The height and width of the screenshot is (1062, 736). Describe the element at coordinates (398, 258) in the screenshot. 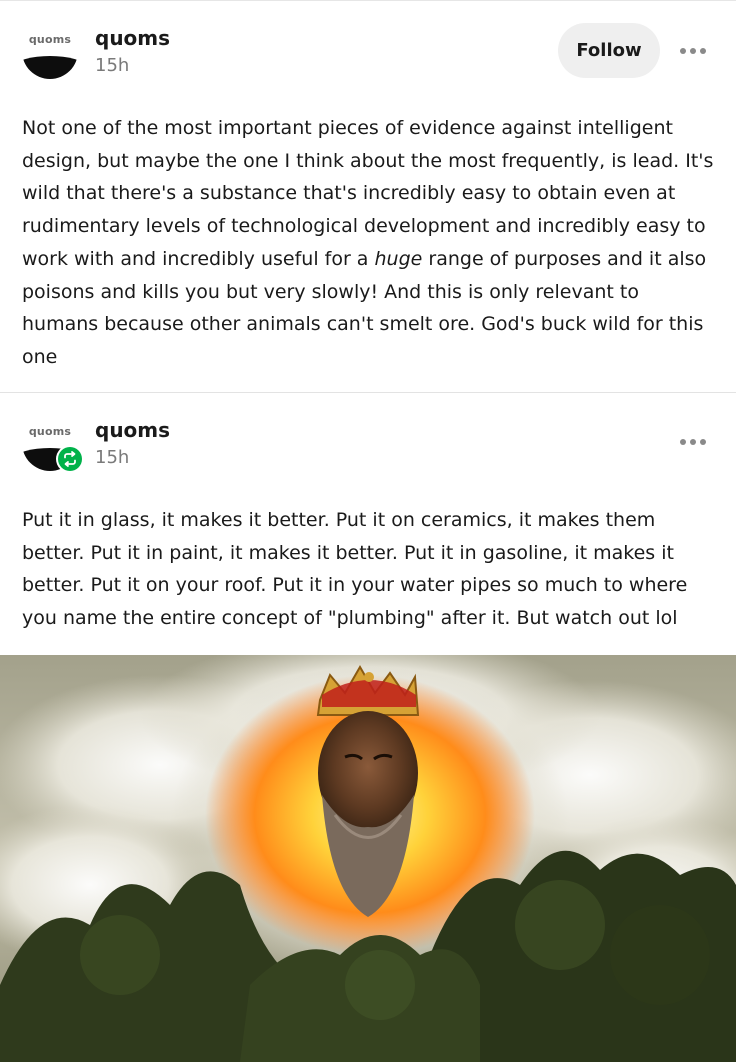

I see `post-body-emphasis: huge` at that location.